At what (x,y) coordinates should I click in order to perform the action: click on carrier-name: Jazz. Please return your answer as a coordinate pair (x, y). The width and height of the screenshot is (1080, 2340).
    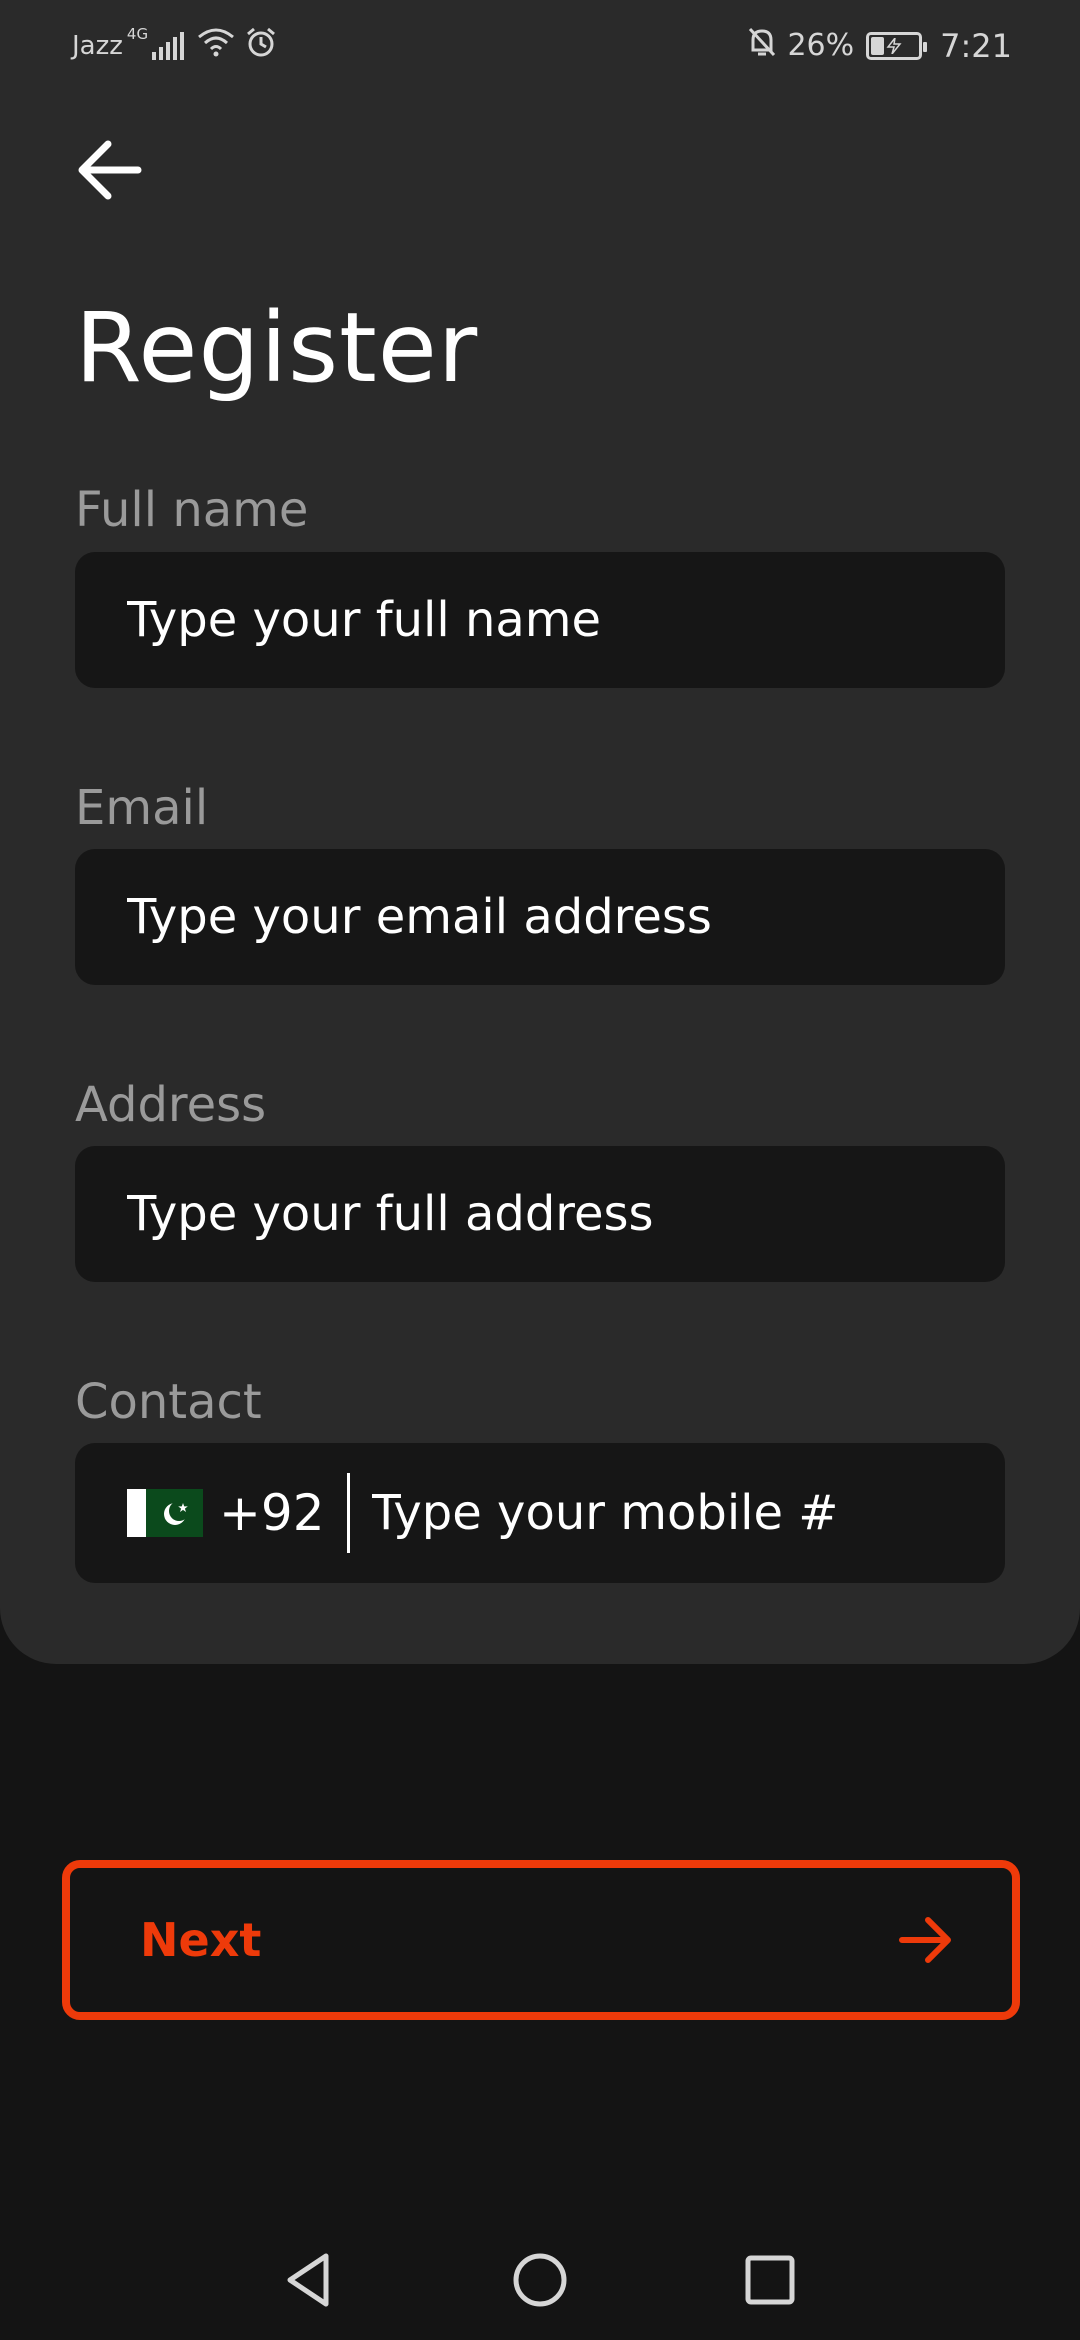
    Looking at the image, I should click on (97, 45).